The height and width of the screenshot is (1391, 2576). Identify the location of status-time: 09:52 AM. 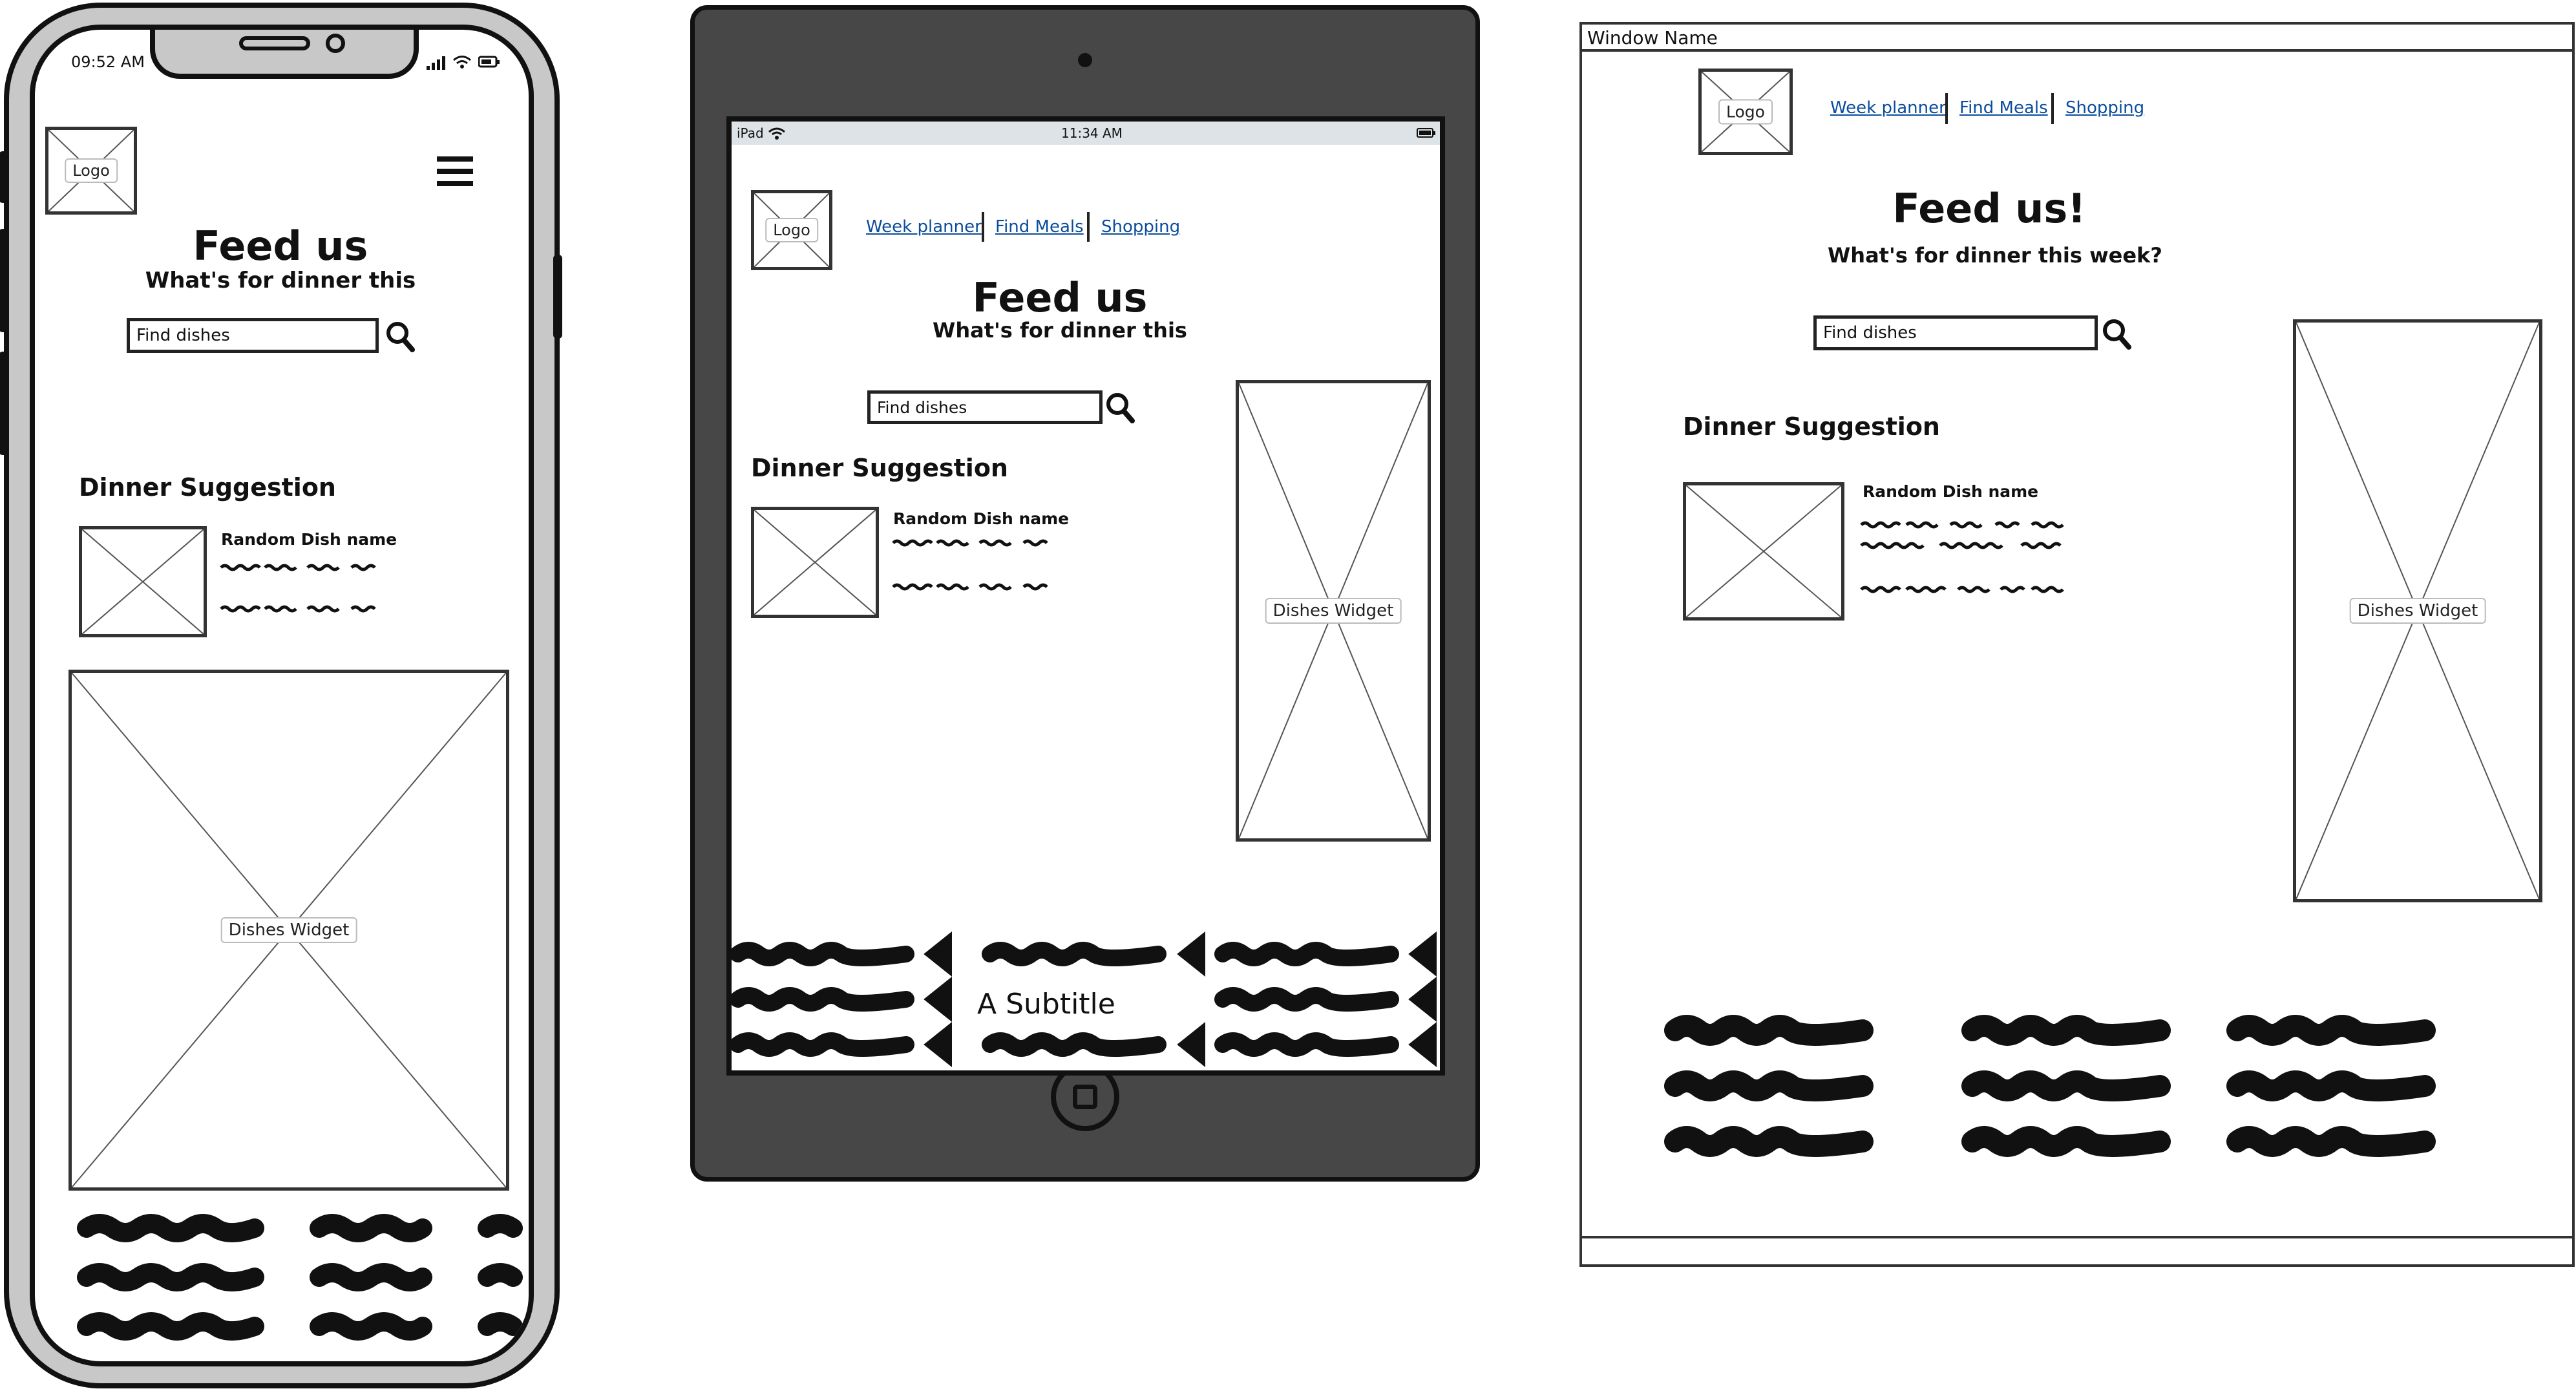
(108, 62).